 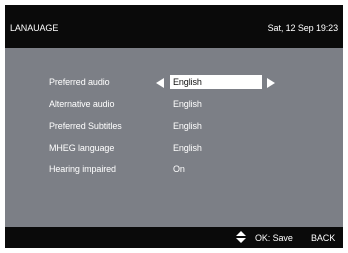 I want to click on setting-label-preferred-subtitles: Preferred Subtitles, so click(x=85, y=126).